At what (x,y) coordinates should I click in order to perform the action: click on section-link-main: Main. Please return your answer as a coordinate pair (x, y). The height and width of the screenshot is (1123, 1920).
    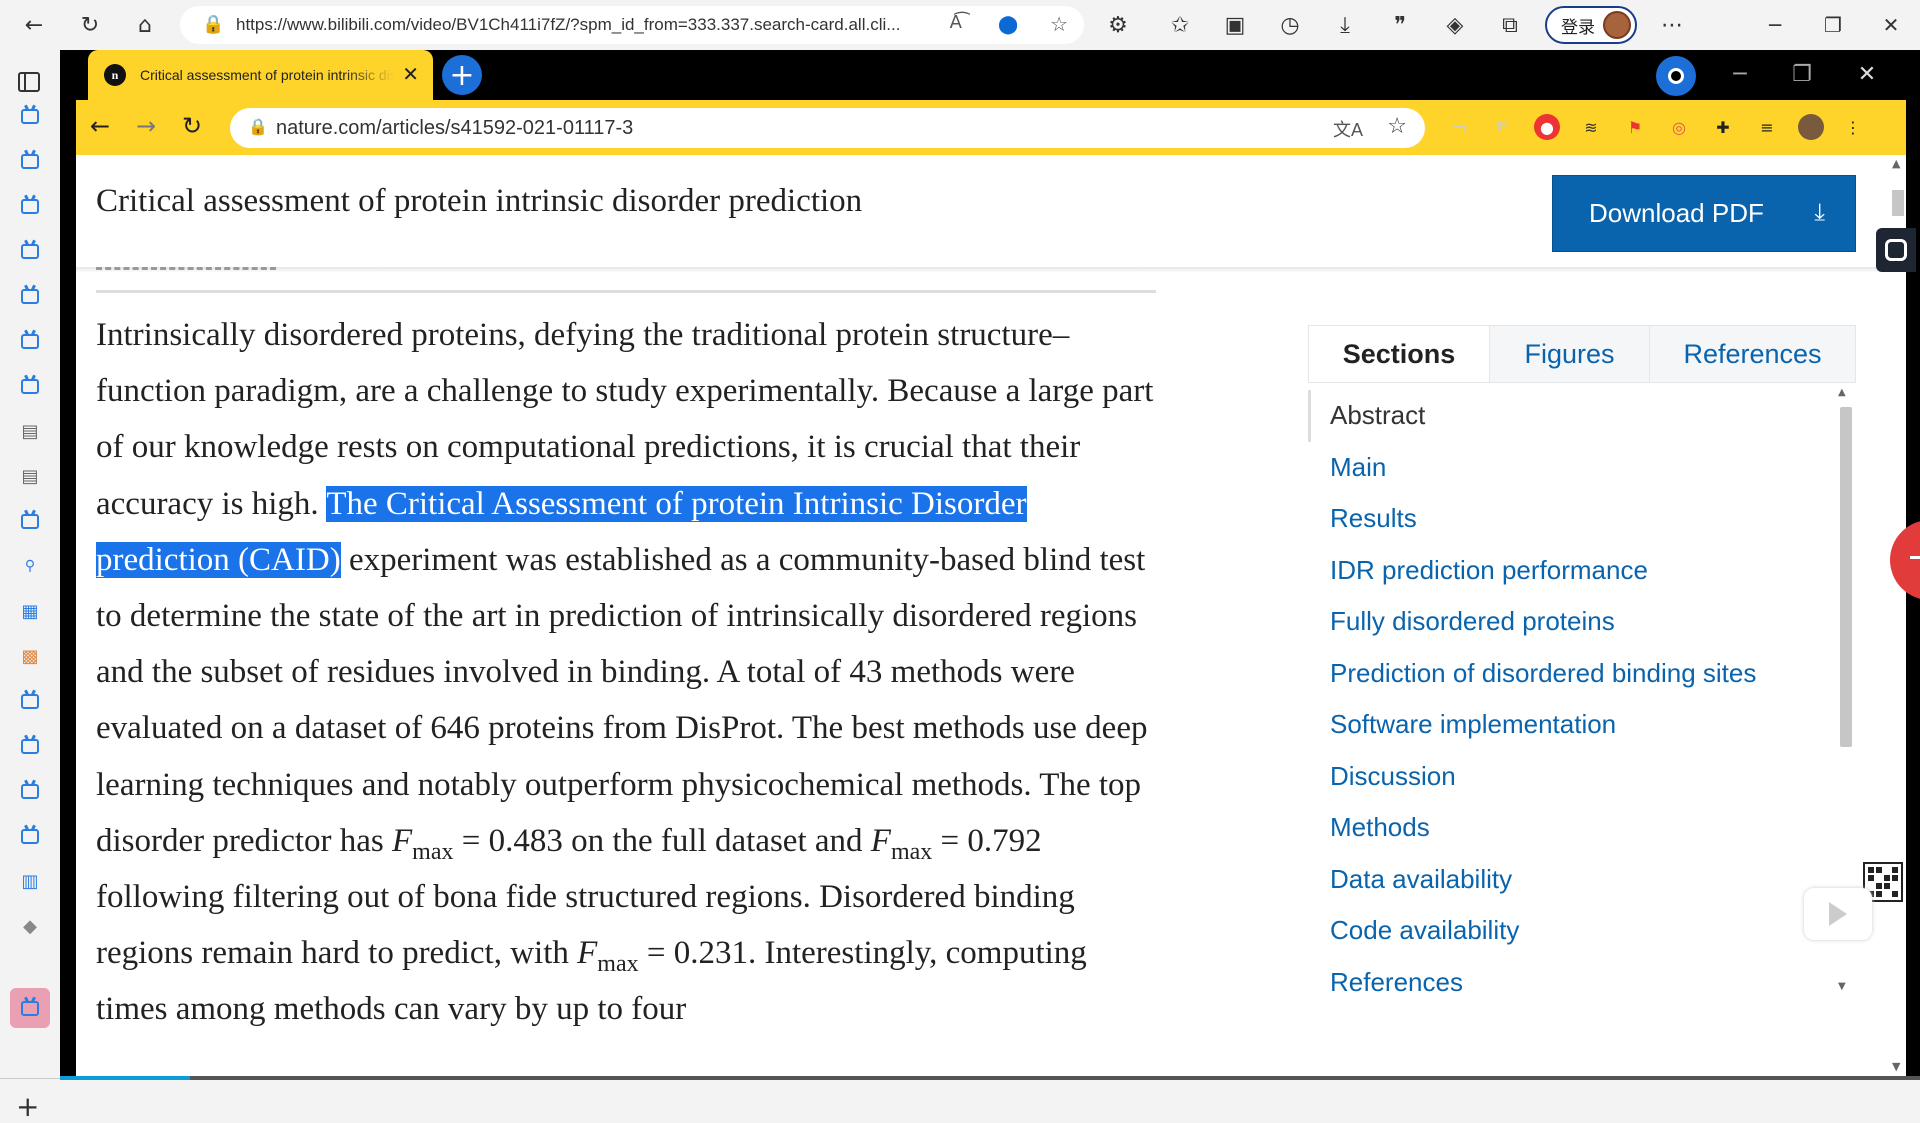
    Looking at the image, I should click on (1358, 467).